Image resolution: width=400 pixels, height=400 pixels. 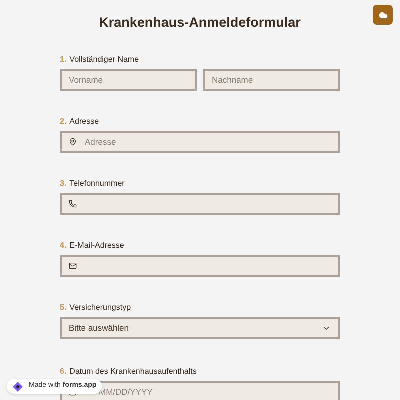 What do you see at coordinates (101, 308) in the screenshot?
I see `question-label: Versicherungstyp` at bounding box center [101, 308].